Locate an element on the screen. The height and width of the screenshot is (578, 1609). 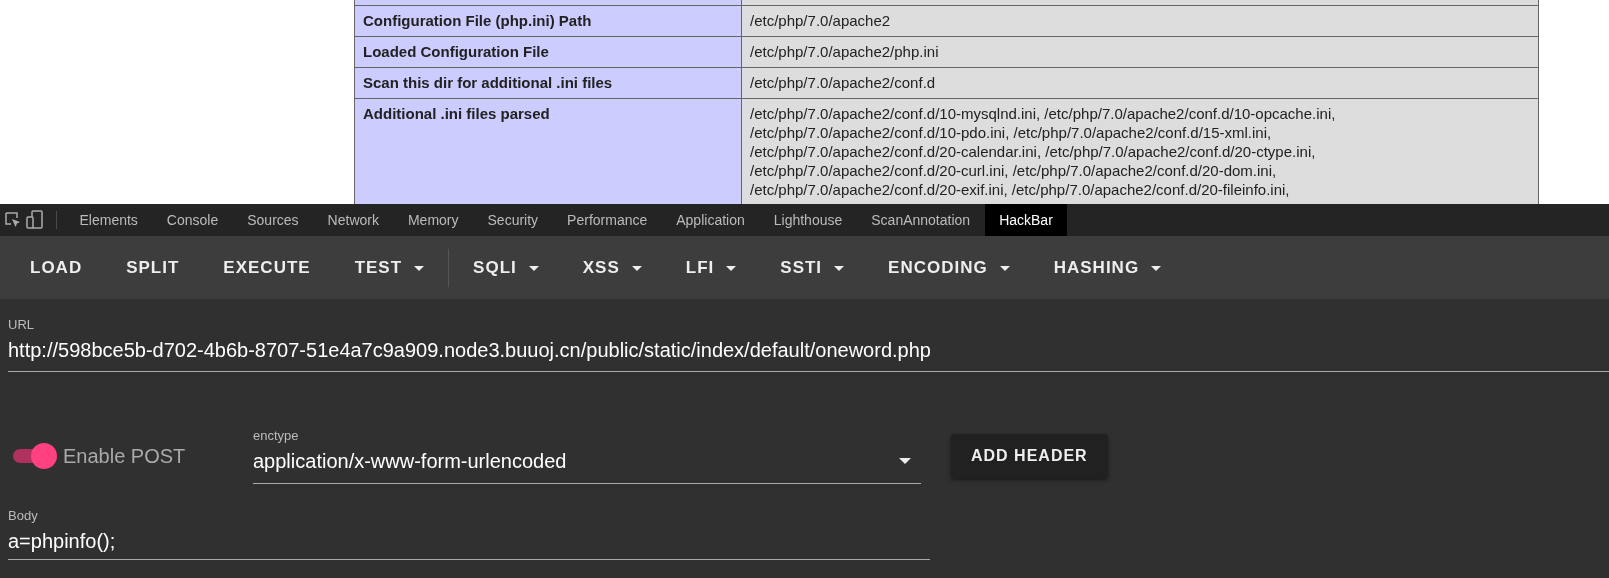
inspect-icon is located at coordinates (13, 220).